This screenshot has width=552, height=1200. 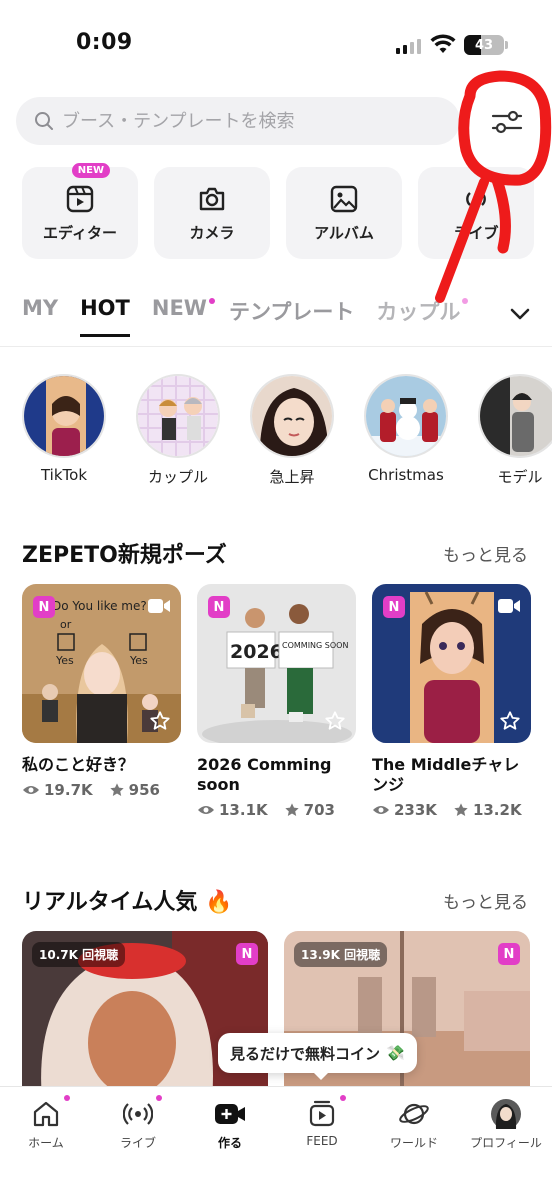 What do you see at coordinates (101, 790) in the screenshot?
I see `pose-stats: 19.7K 956` at bounding box center [101, 790].